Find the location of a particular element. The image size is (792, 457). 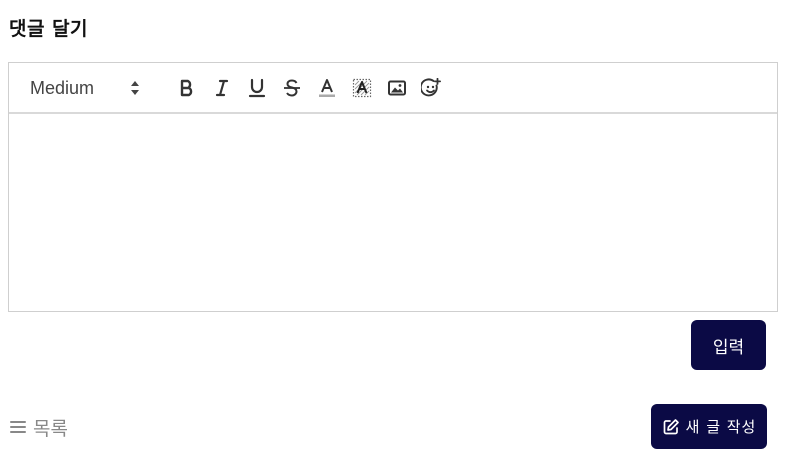

comment-section-title: 댓글 달기 is located at coordinates (49, 29).